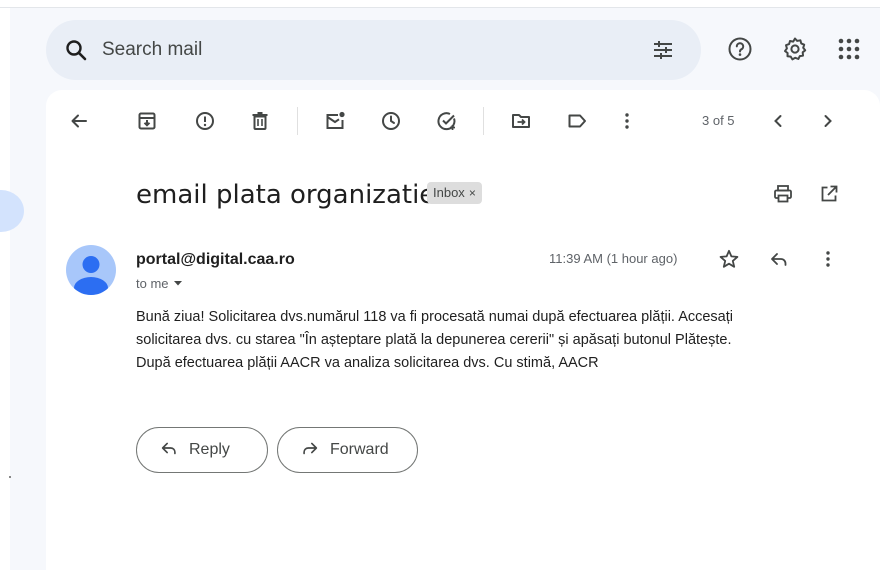 This screenshot has width=880, height=570. What do you see at coordinates (152, 50) in the screenshot?
I see `search-input: Search mail` at bounding box center [152, 50].